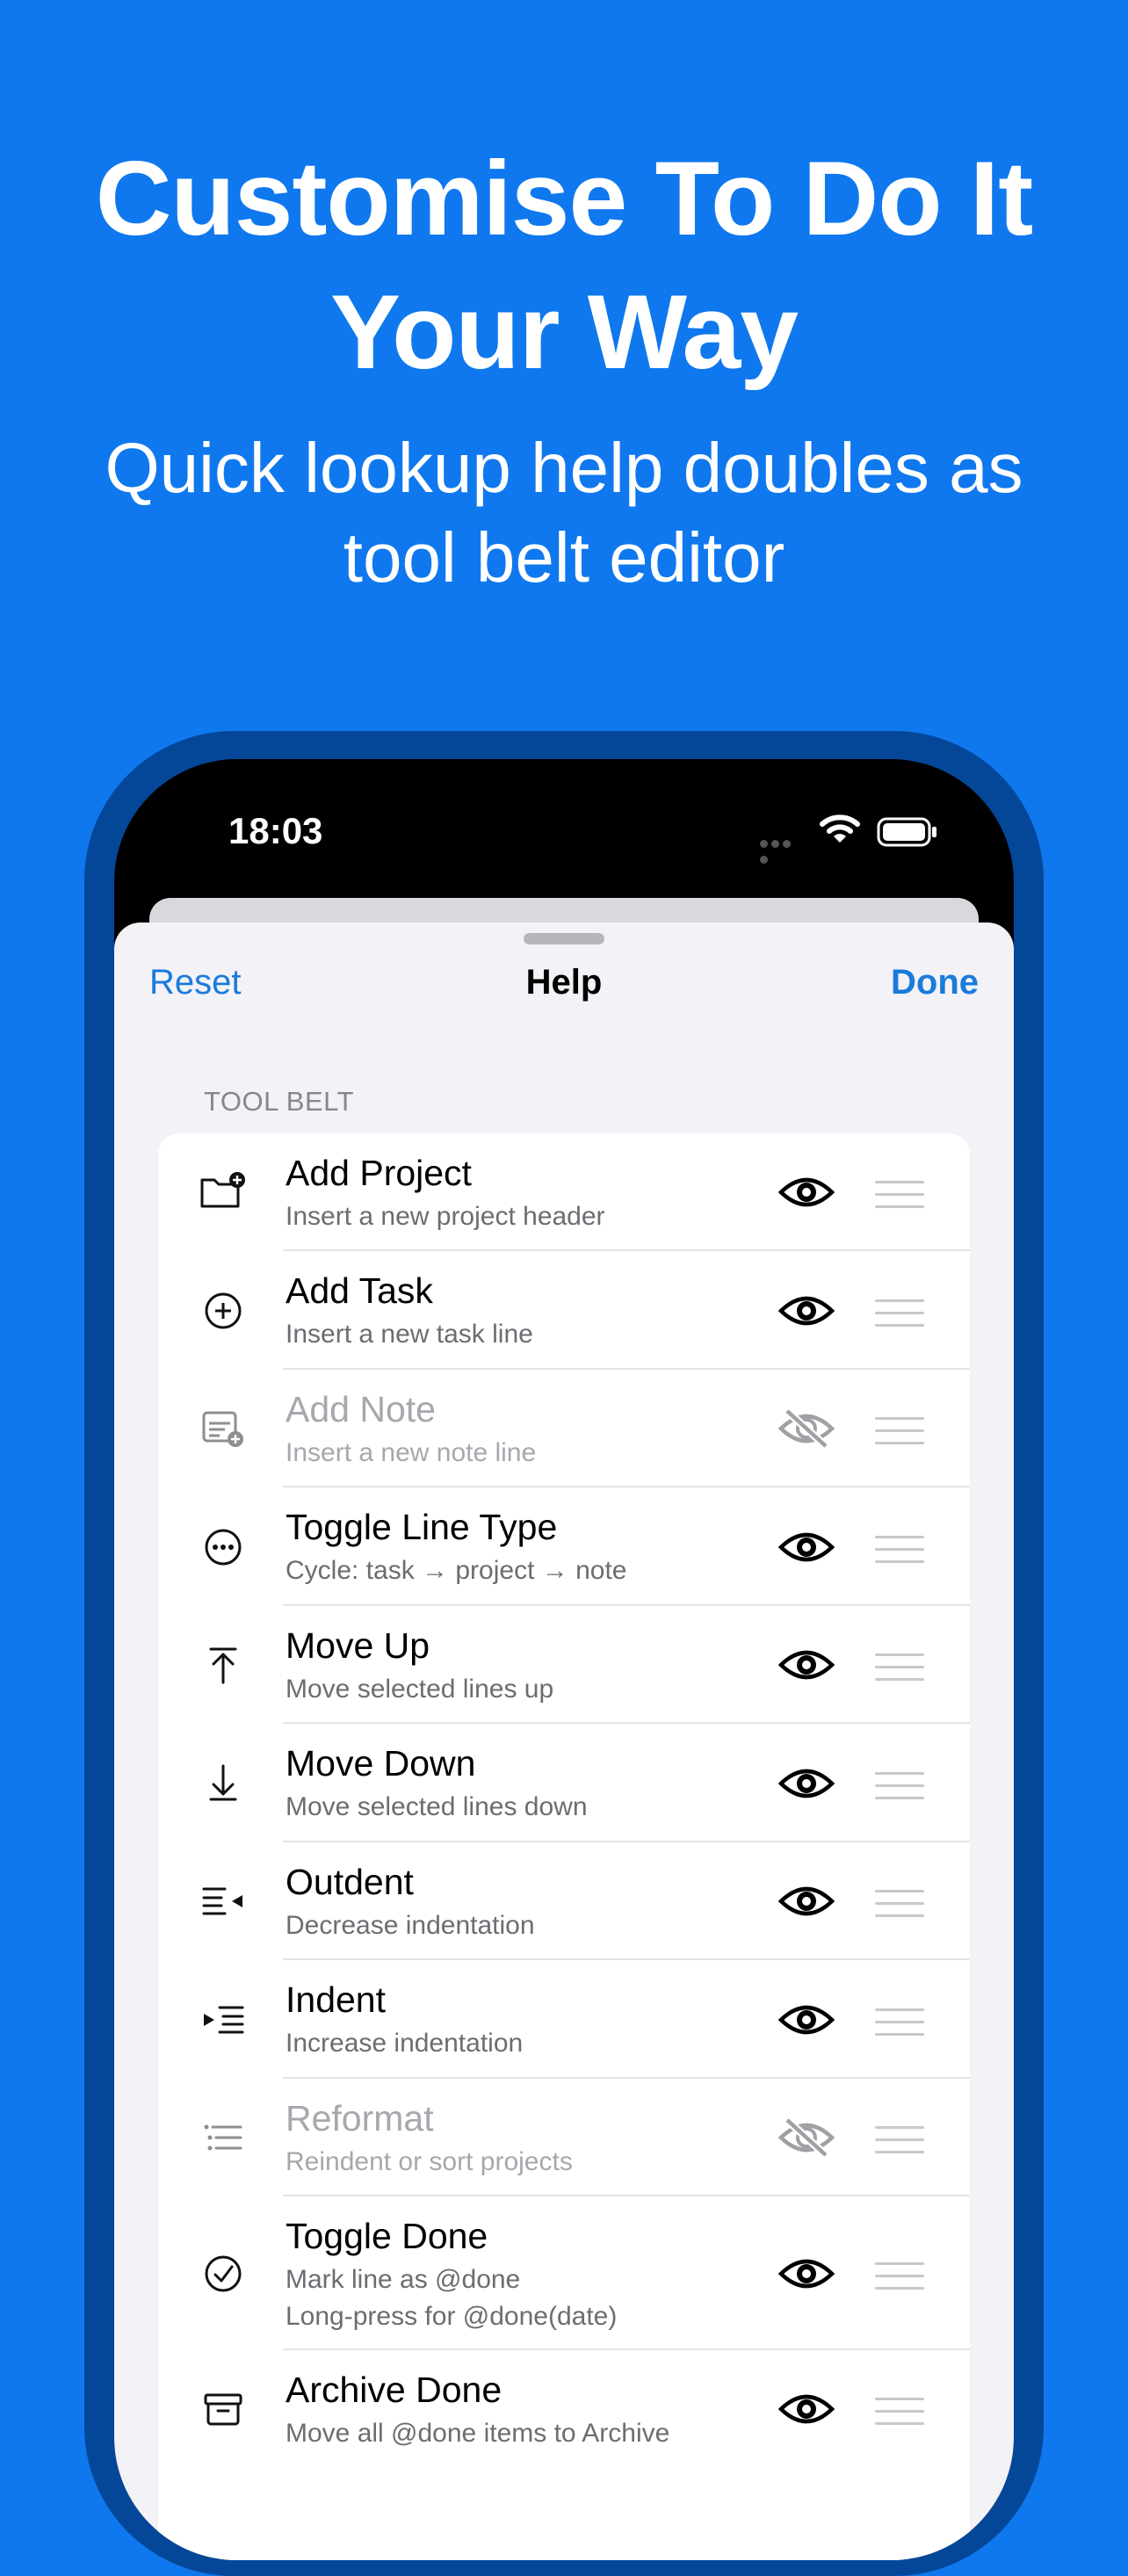  Describe the element at coordinates (422, 1527) in the screenshot. I see `row-title: Toggle Line Type` at that location.